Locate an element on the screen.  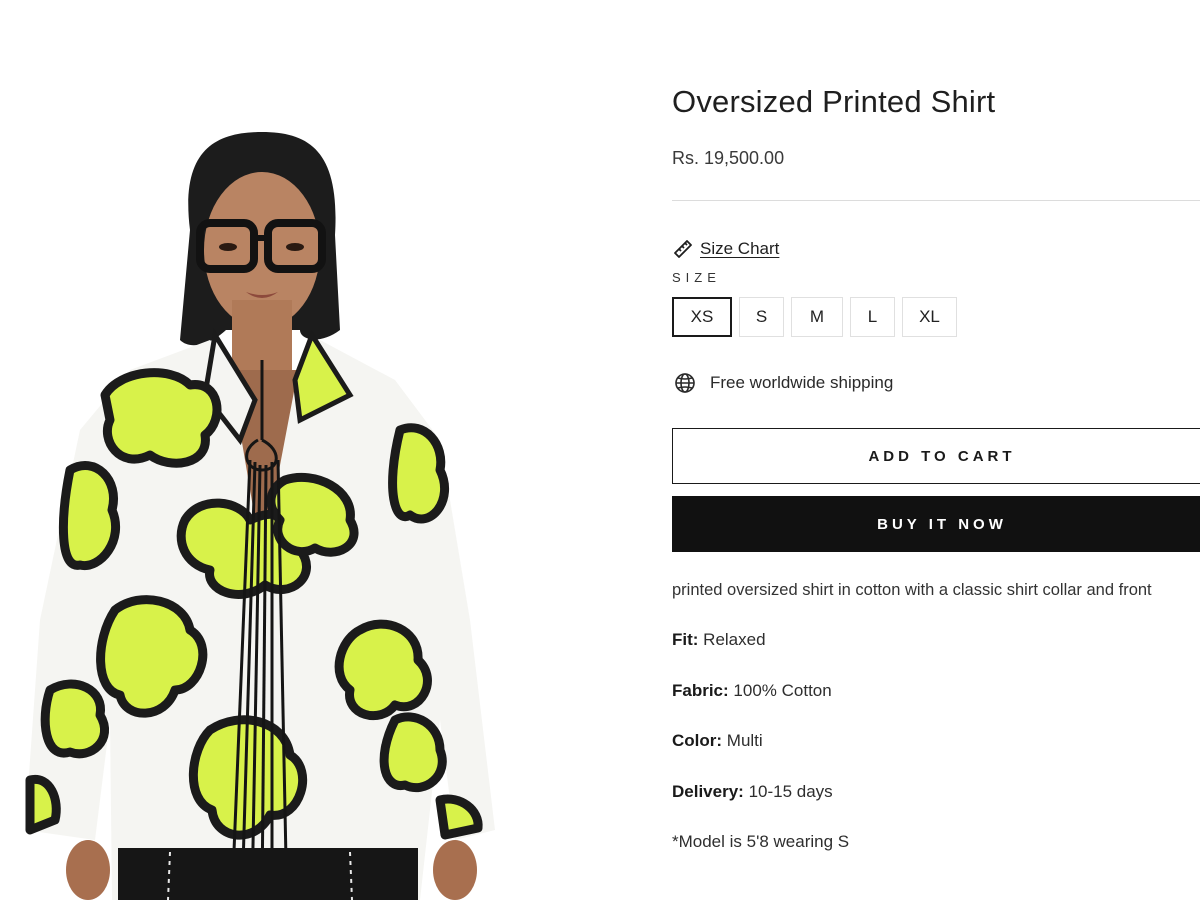
size-chart-link: Size Chart is located at coordinates (725, 249).